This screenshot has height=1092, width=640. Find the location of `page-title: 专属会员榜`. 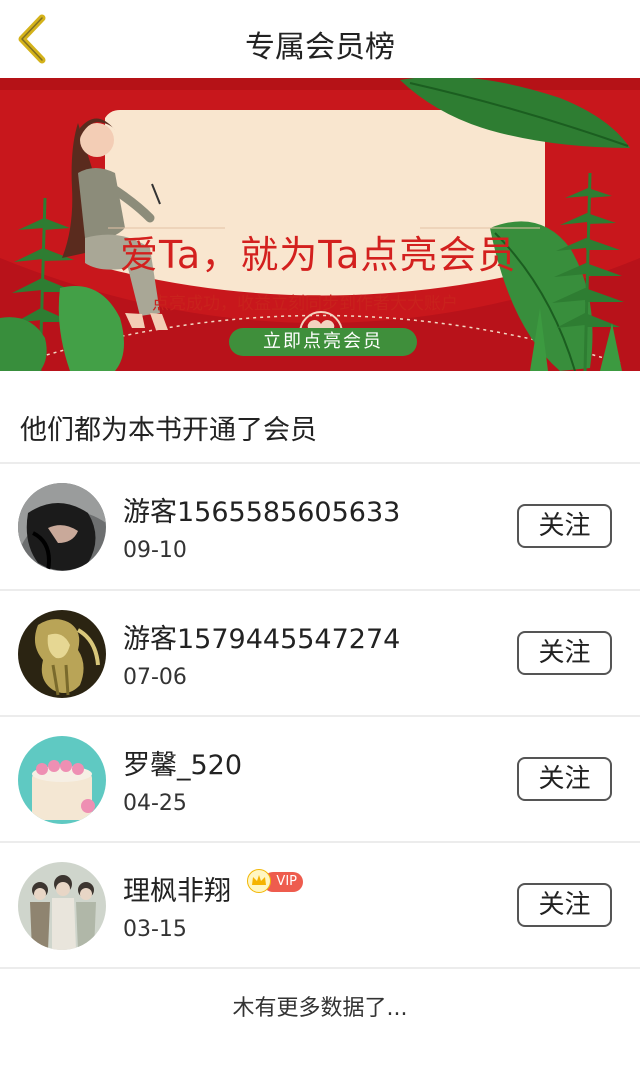

page-title: 专属会员榜 is located at coordinates (320, 47).